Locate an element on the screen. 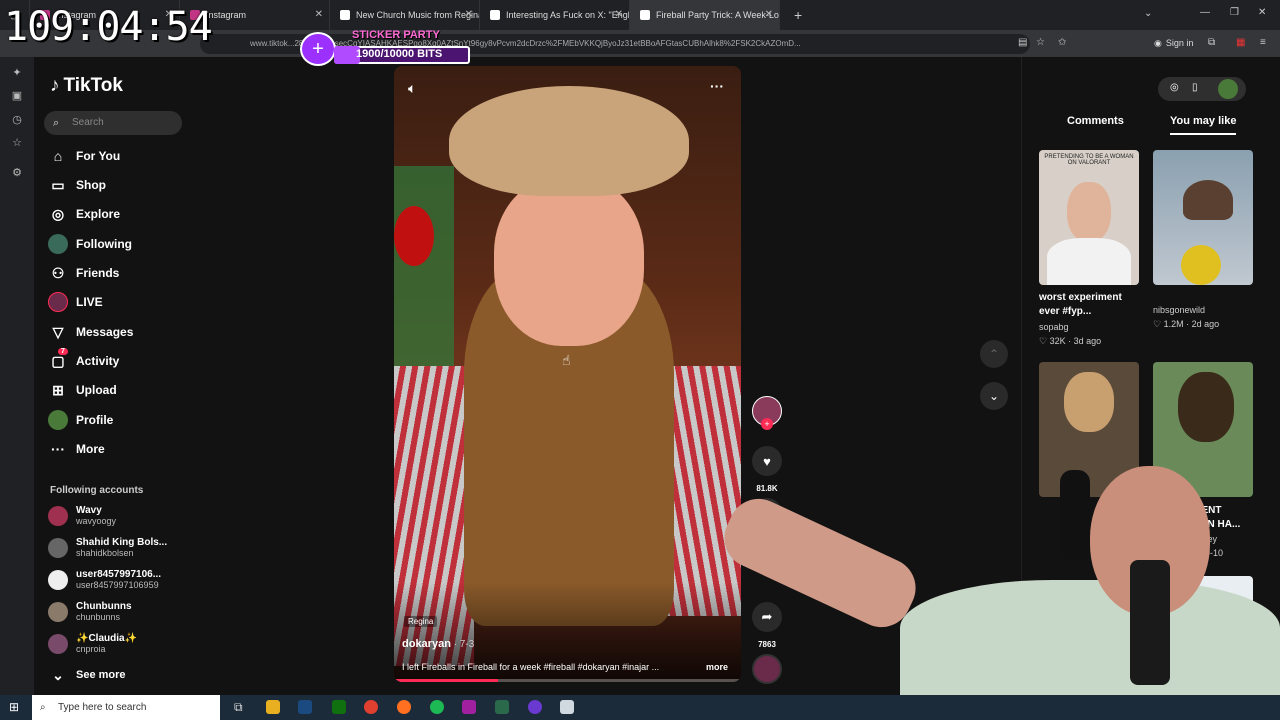 This screenshot has width=1280, height=720. tab-fireball: Fireball Party Trick: A Week-Lor ✕ is located at coordinates (705, 15).